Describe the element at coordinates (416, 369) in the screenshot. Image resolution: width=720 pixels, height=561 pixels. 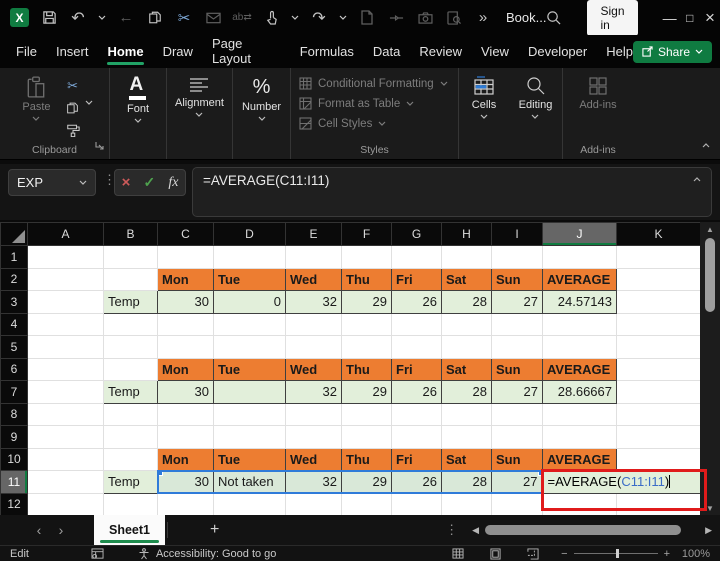
I see `cell-G6: Fri` at that location.